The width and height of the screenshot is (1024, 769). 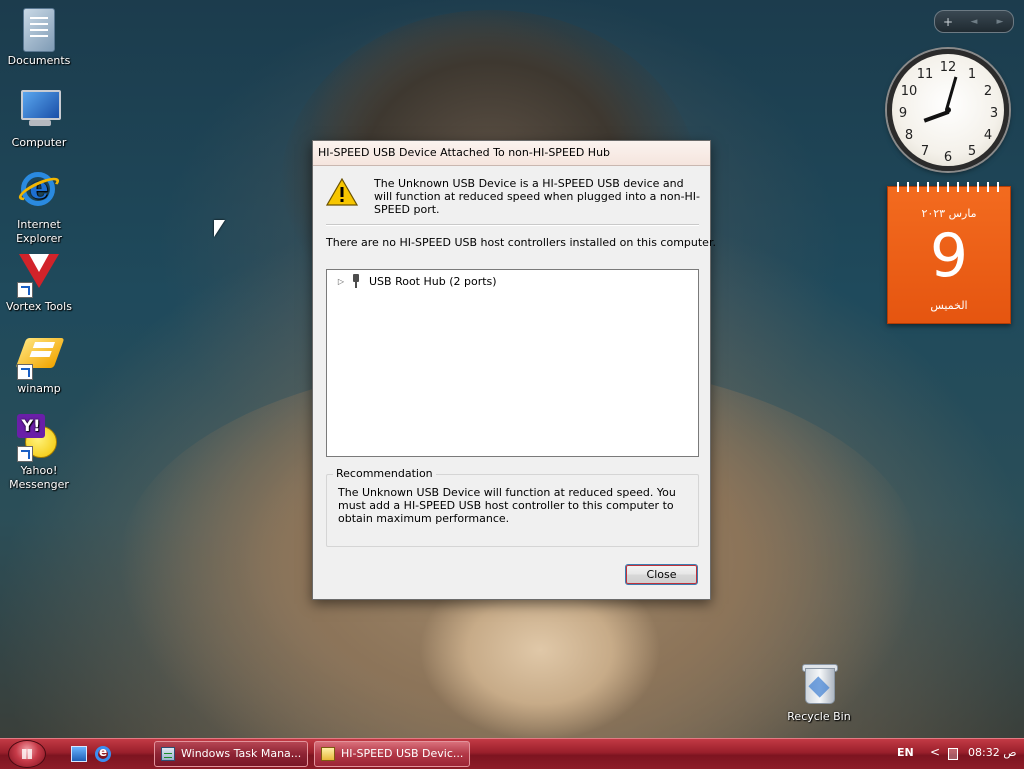 What do you see at coordinates (328, 754) in the screenshot?
I see `usb-warning-icon` at bounding box center [328, 754].